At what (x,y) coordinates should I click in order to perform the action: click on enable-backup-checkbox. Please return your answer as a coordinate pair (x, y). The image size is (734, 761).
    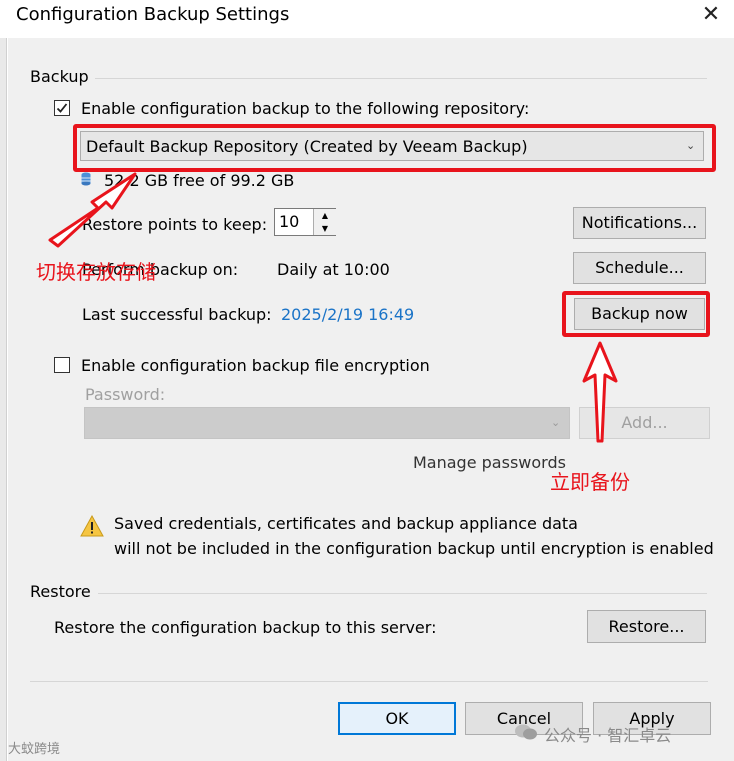
    Looking at the image, I should click on (62, 108).